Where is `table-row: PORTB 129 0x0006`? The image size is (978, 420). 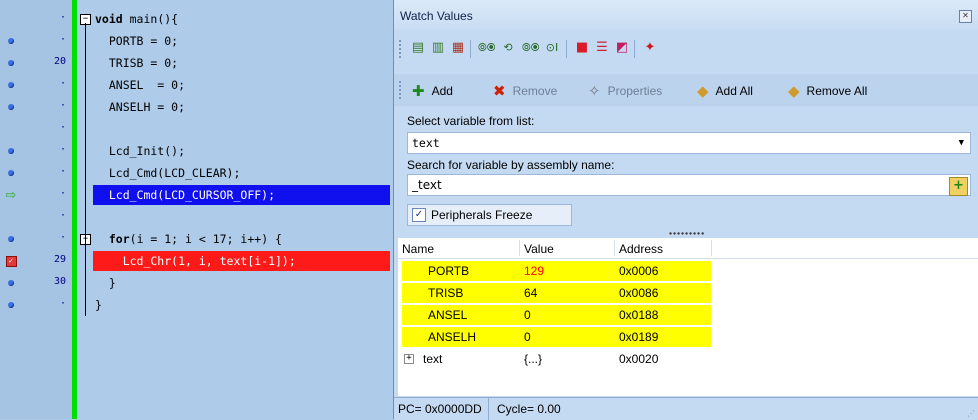
table-row: PORTB 129 0x0006 is located at coordinates (688, 271).